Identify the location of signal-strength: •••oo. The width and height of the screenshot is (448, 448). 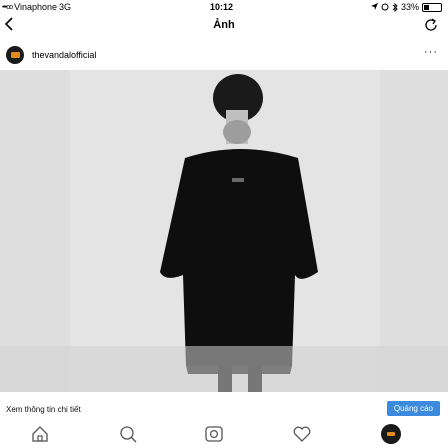
(7, 7).